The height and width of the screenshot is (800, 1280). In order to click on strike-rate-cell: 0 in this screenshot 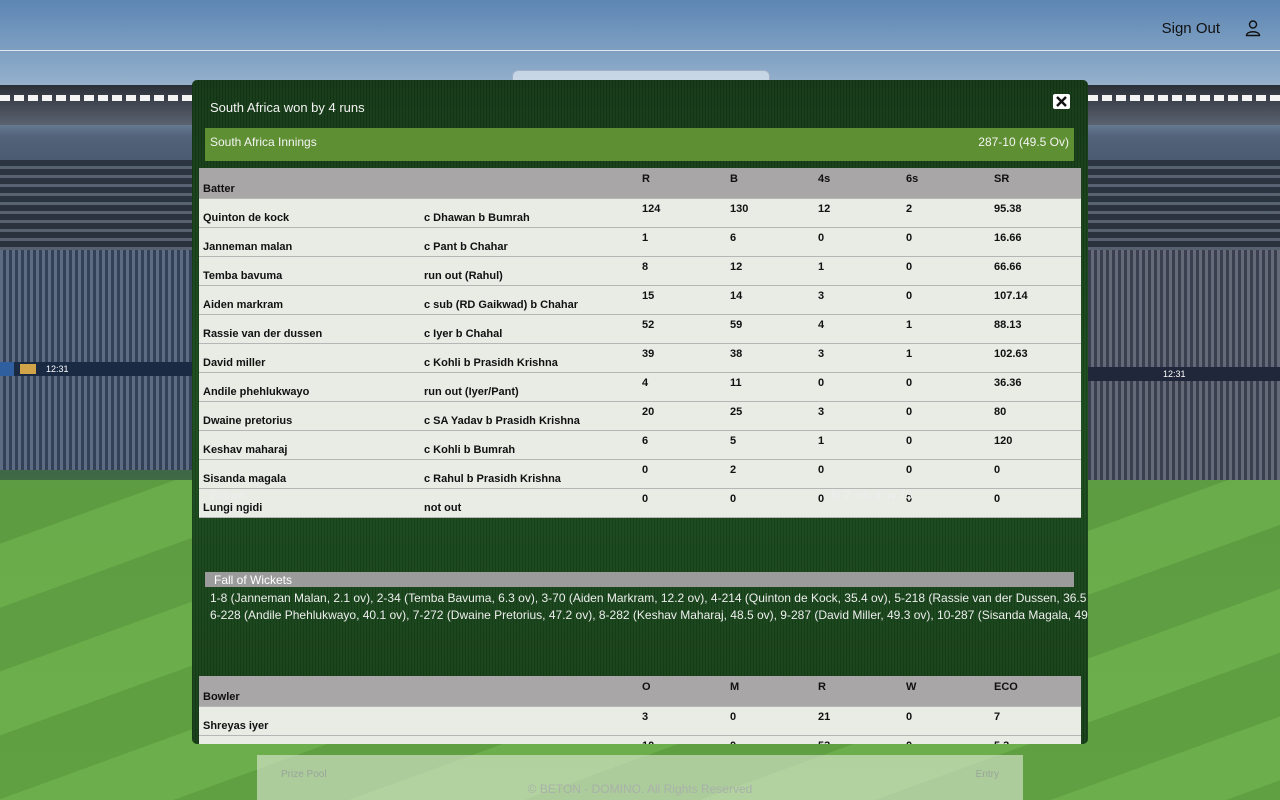, I will do `click(1035, 503)`.